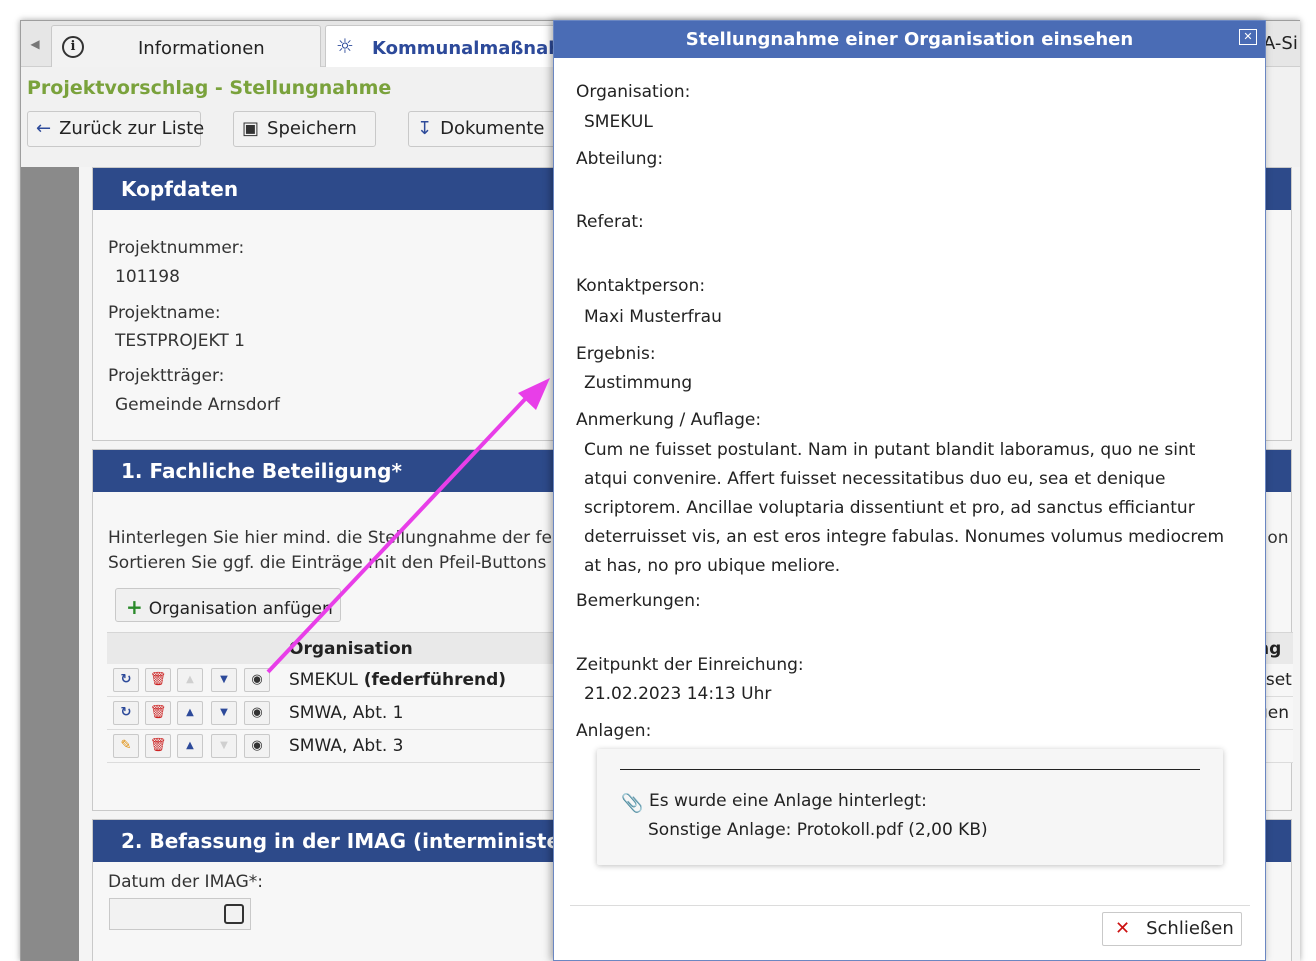  What do you see at coordinates (234, 914) in the screenshot?
I see `calendar-icon` at bounding box center [234, 914].